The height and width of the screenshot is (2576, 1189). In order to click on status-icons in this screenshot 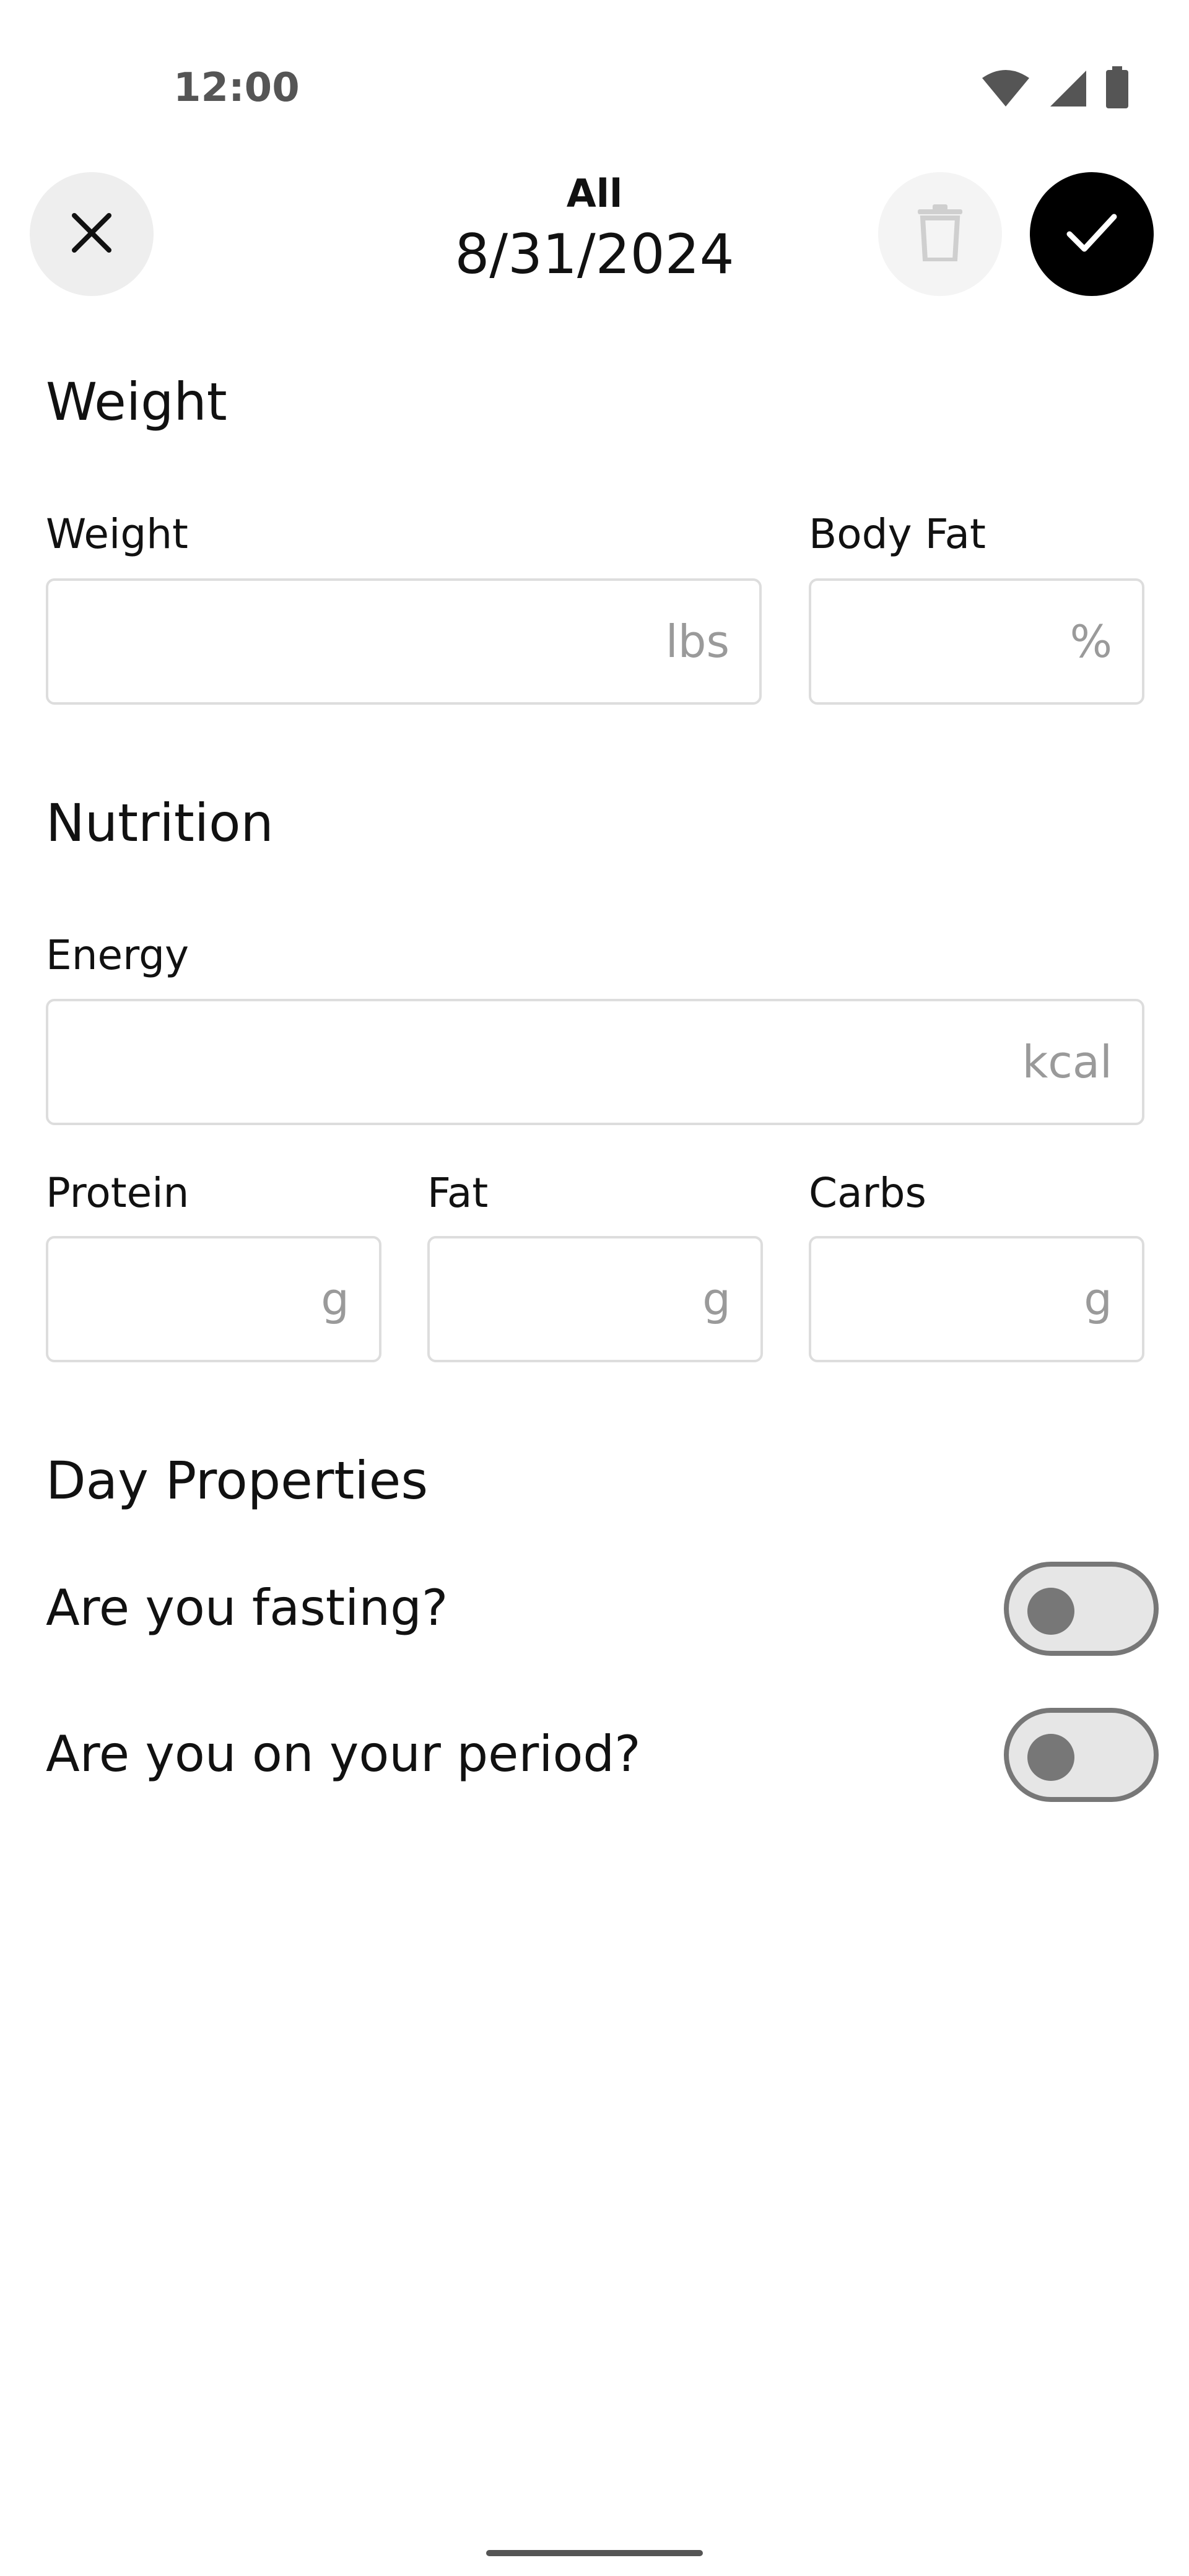, I will do `click(1055, 89)`.